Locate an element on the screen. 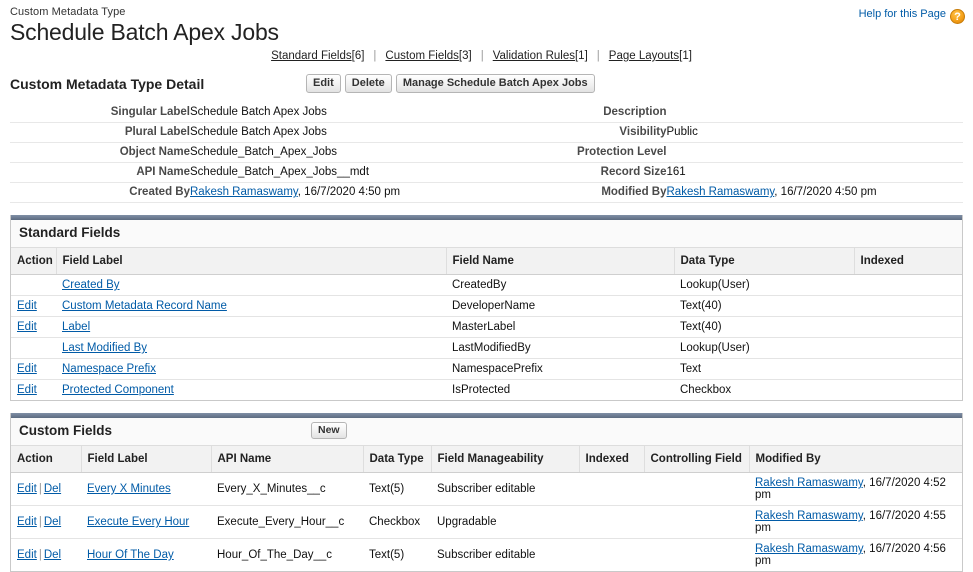  breadcrumb: Custom Metadata Type is located at coordinates (68, 12).